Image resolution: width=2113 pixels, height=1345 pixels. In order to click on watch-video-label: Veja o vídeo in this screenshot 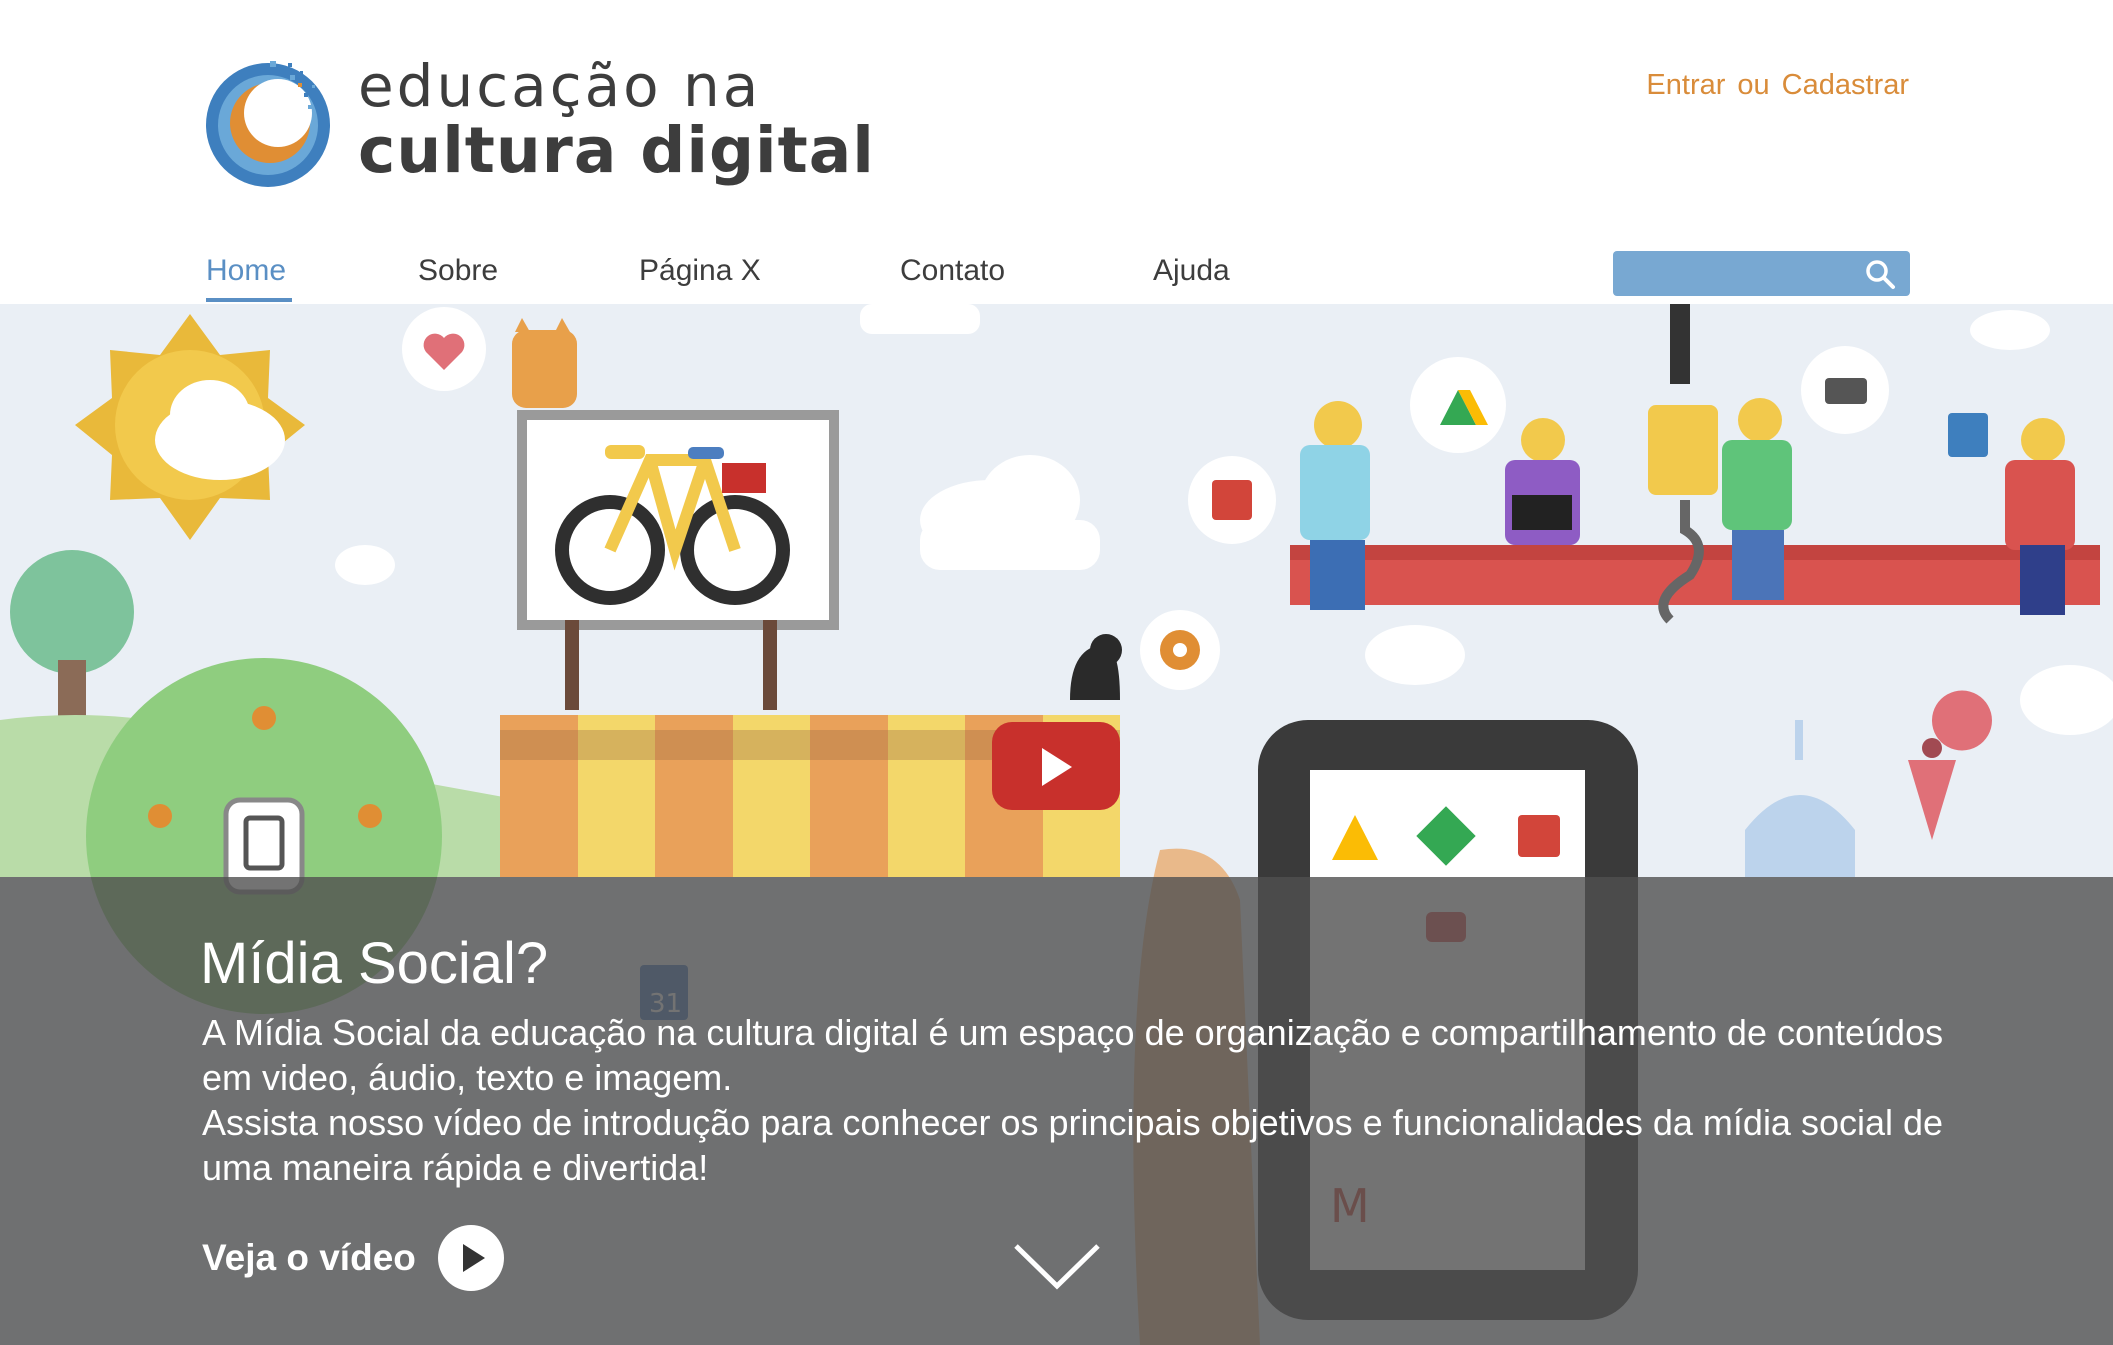, I will do `click(309, 1257)`.